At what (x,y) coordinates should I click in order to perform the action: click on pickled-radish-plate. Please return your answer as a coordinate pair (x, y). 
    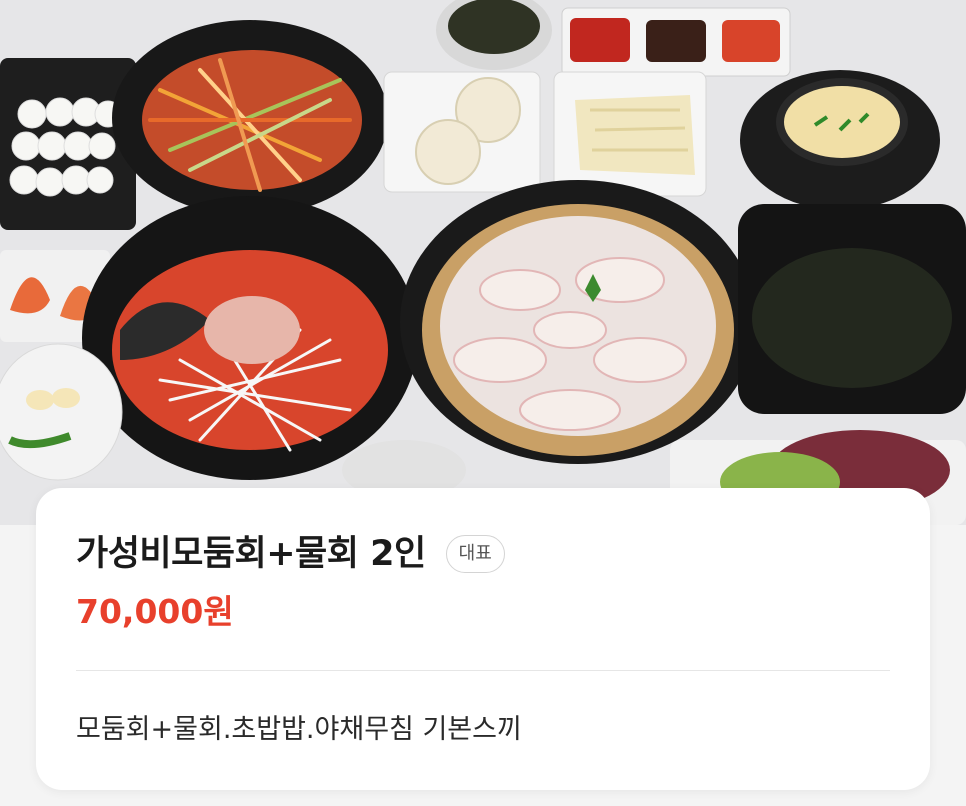
    Looking at the image, I should click on (630, 134).